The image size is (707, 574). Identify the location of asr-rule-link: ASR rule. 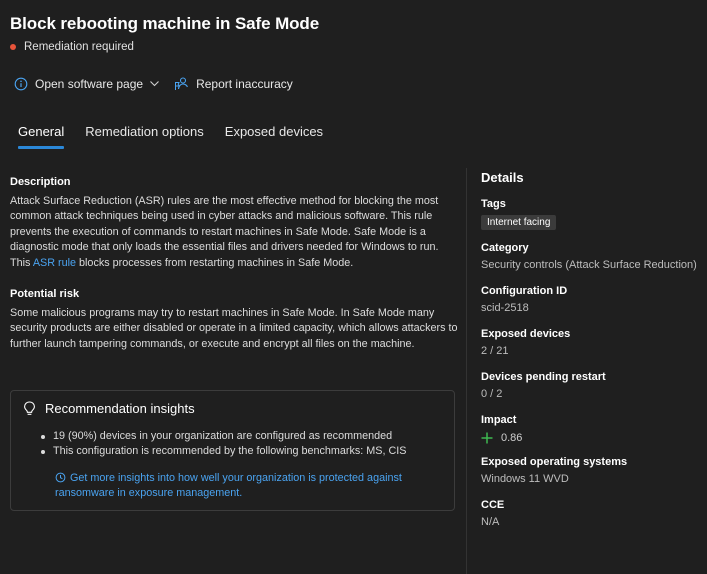
(54, 263).